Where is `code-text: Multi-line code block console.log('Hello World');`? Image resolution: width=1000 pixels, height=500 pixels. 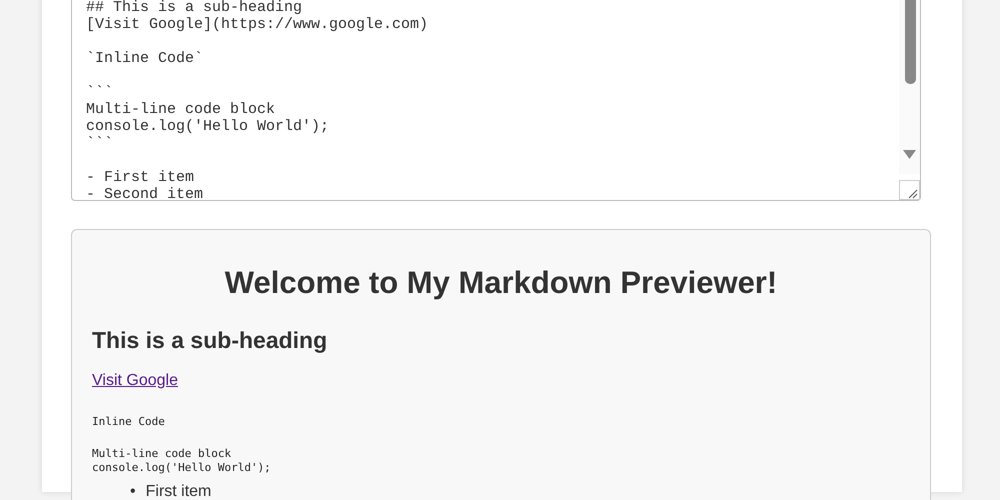
code-text: Multi-line code block console.log('Hello World'); is located at coordinates (182, 460).